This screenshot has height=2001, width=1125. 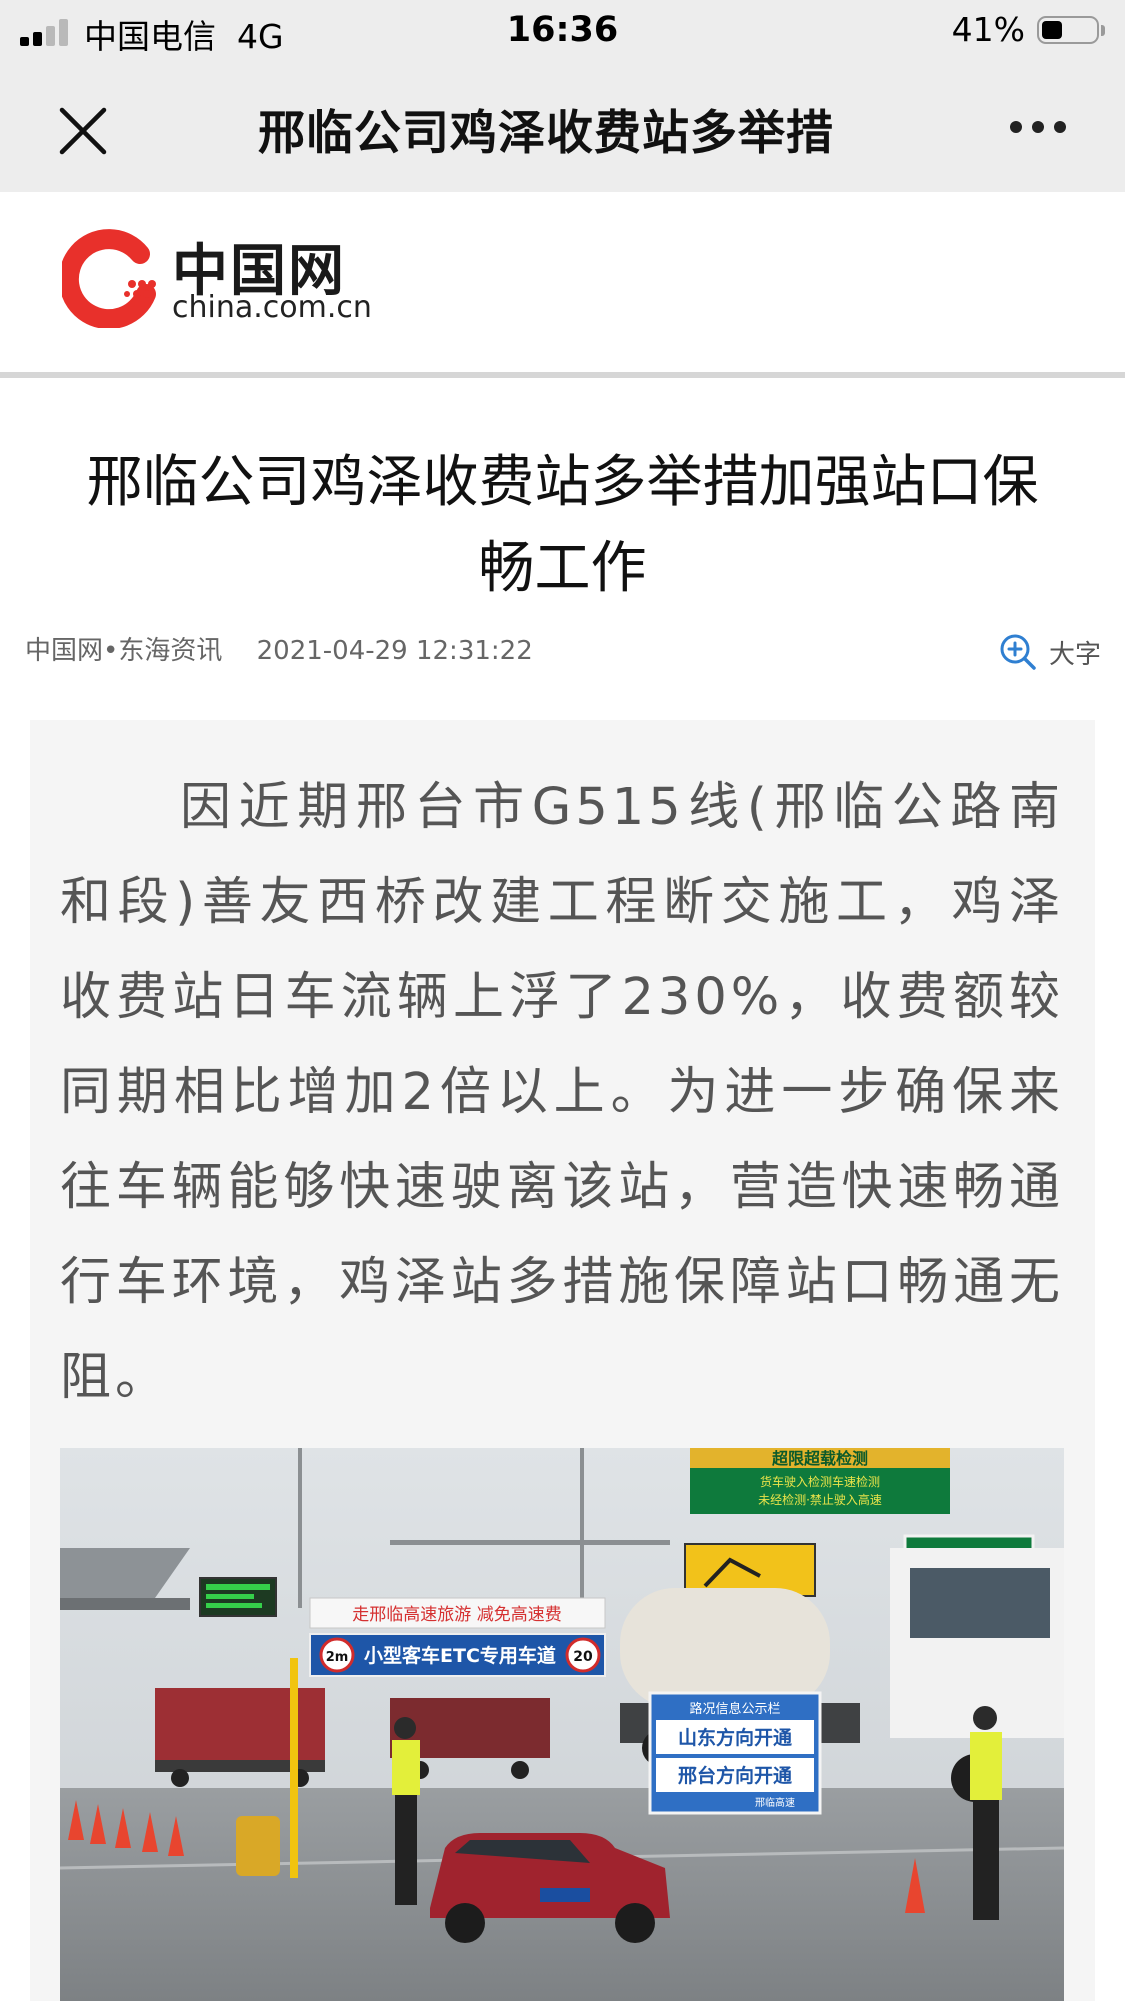 What do you see at coordinates (986, 1813) in the screenshot?
I see `worker-right` at bounding box center [986, 1813].